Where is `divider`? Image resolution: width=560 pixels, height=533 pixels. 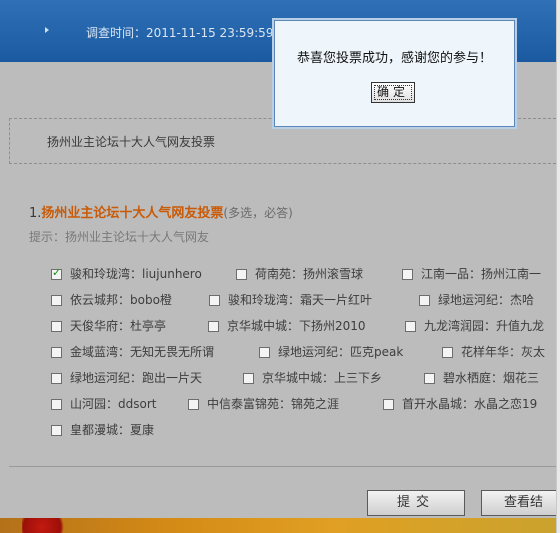
divider is located at coordinates (282, 466).